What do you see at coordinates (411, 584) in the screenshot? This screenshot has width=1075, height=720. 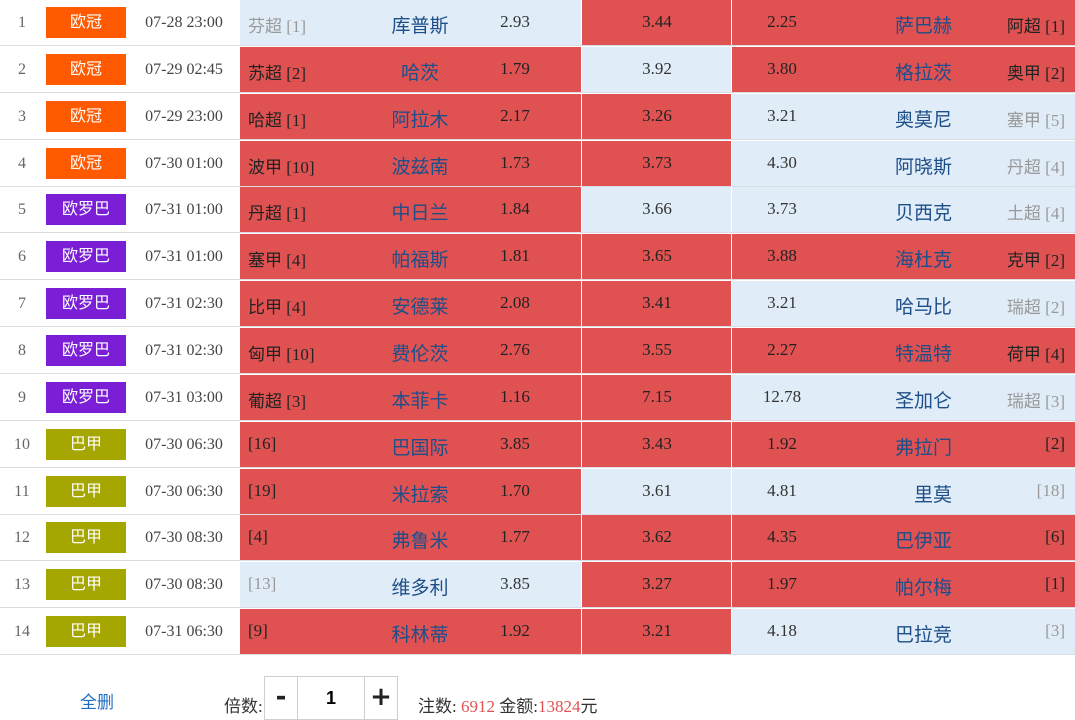 I see `home-win-option: [13] 维多利 3.85` at bounding box center [411, 584].